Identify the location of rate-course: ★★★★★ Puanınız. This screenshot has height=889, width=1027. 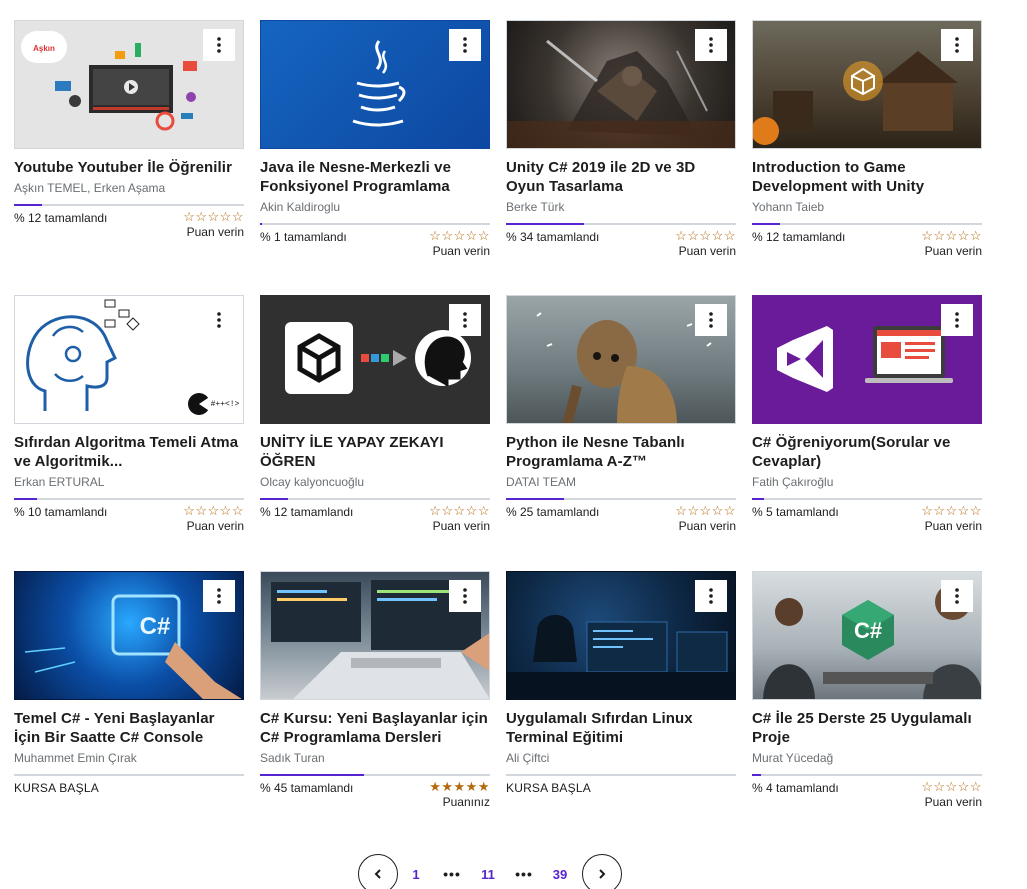
(459, 795).